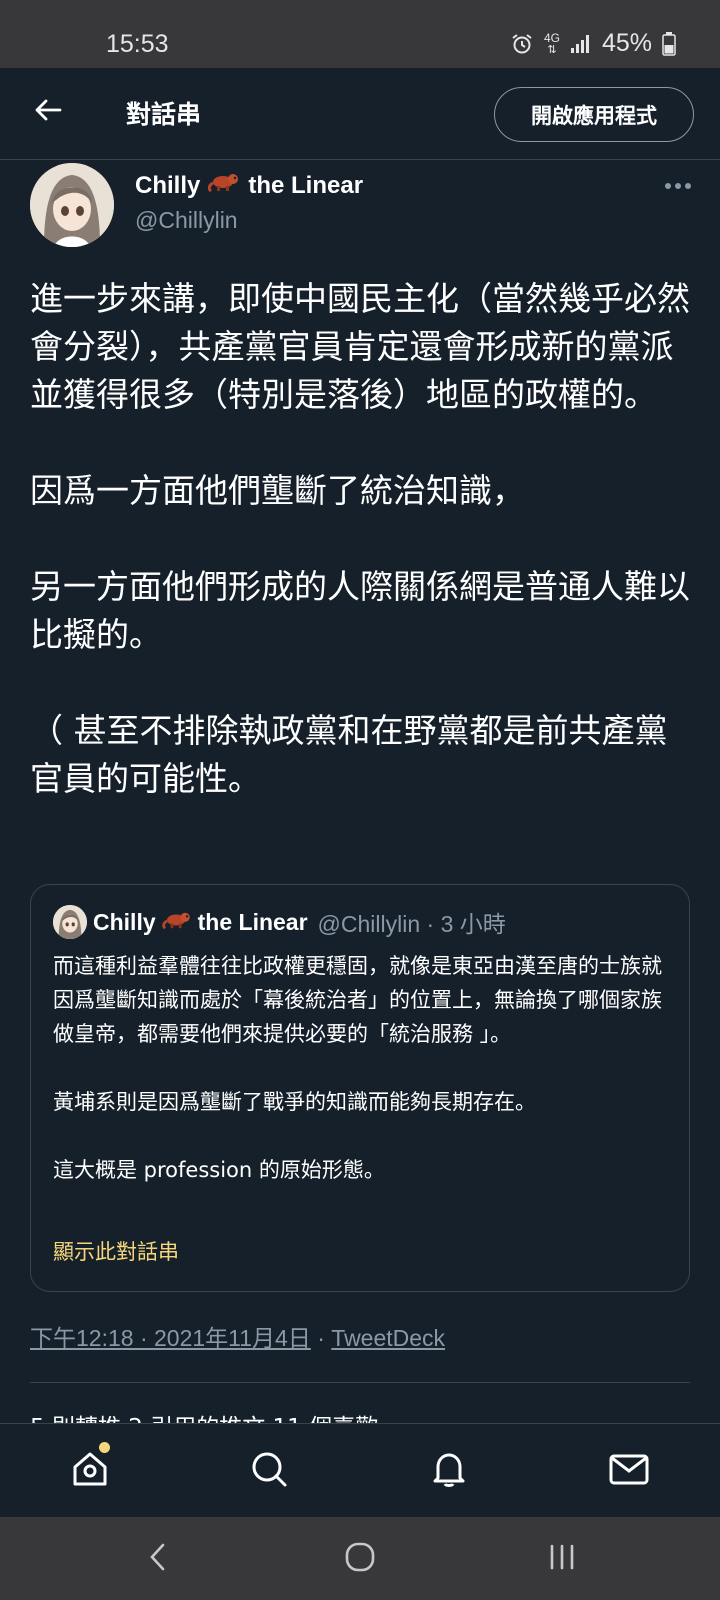  What do you see at coordinates (581, 44) in the screenshot?
I see `signal-icon` at bounding box center [581, 44].